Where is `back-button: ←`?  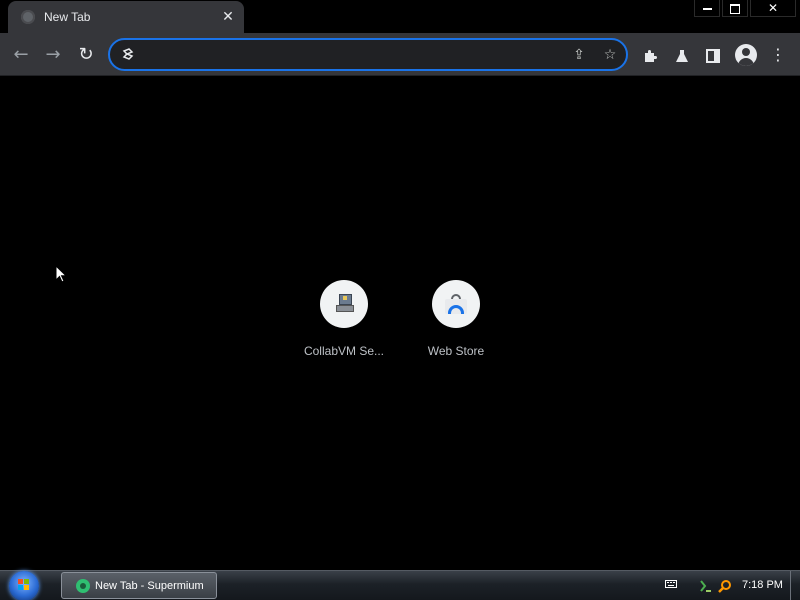 back-button: ← is located at coordinates (21, 55).